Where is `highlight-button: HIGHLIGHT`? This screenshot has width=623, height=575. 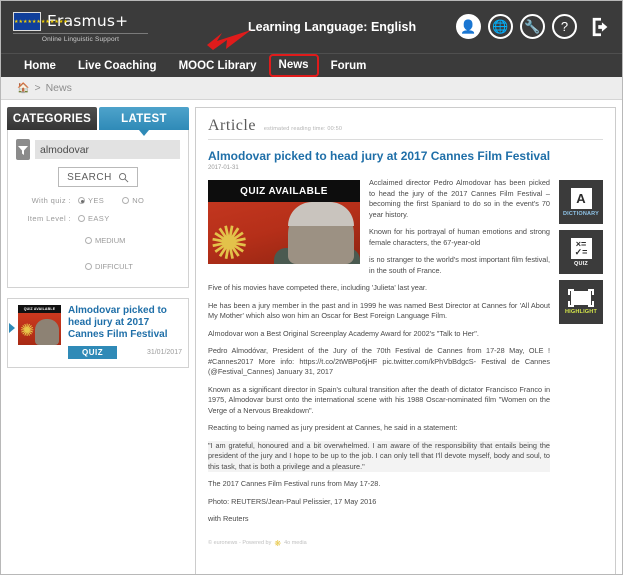
highlight-button: HIGHLIGHT is located at coordinates (581, 302).